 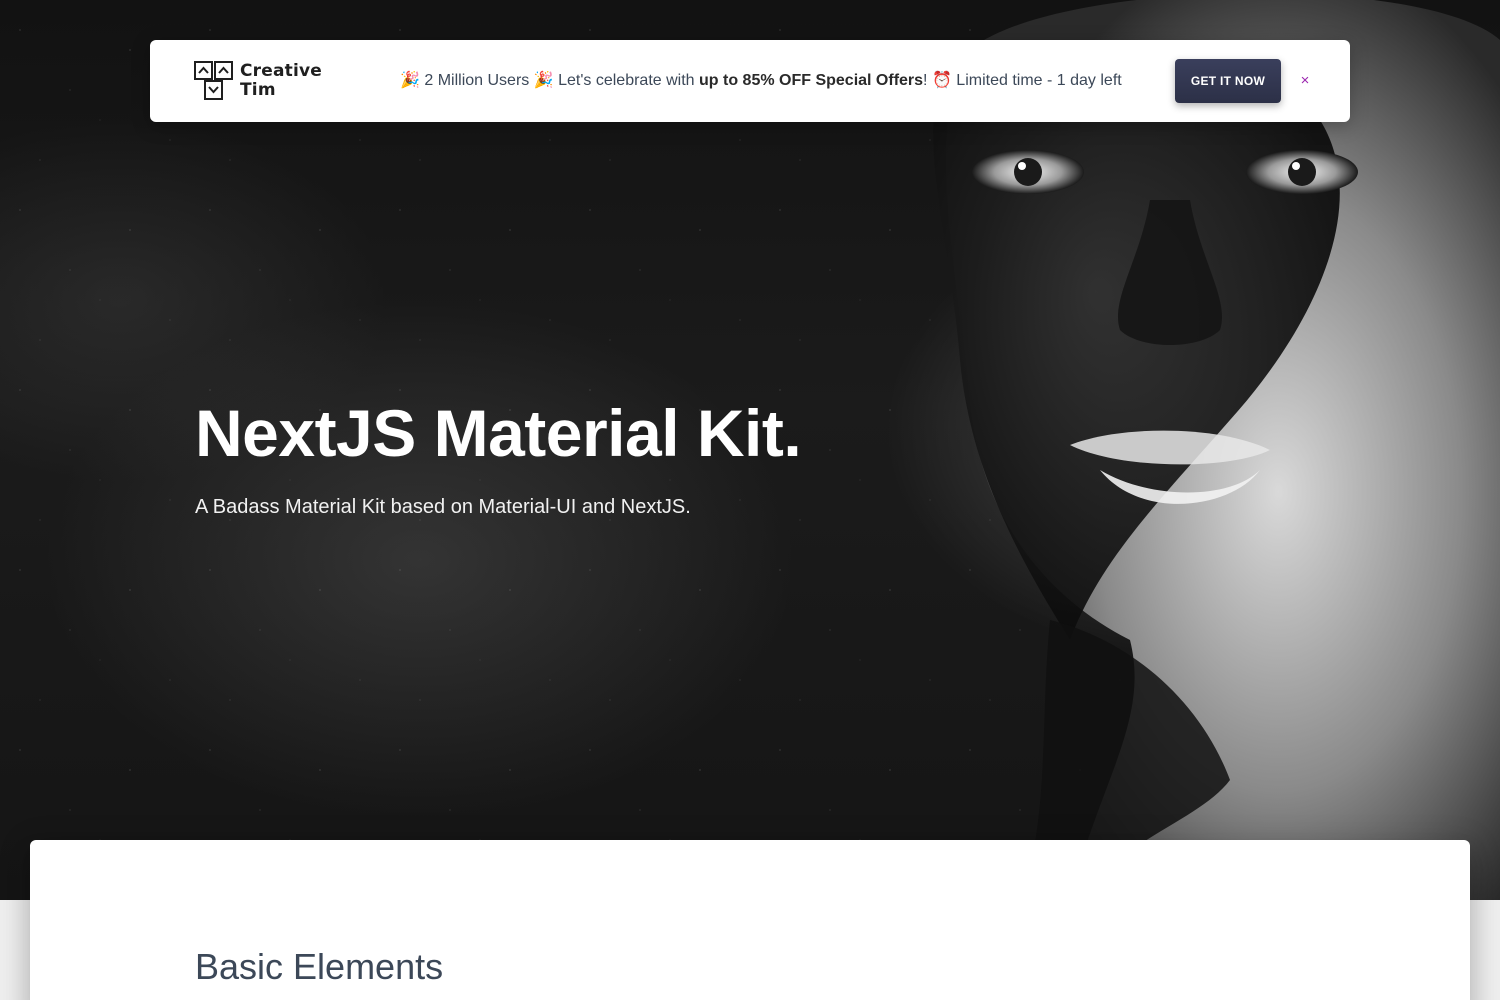 I want to click on close-icon: ×, so click(x=1305, y=81).